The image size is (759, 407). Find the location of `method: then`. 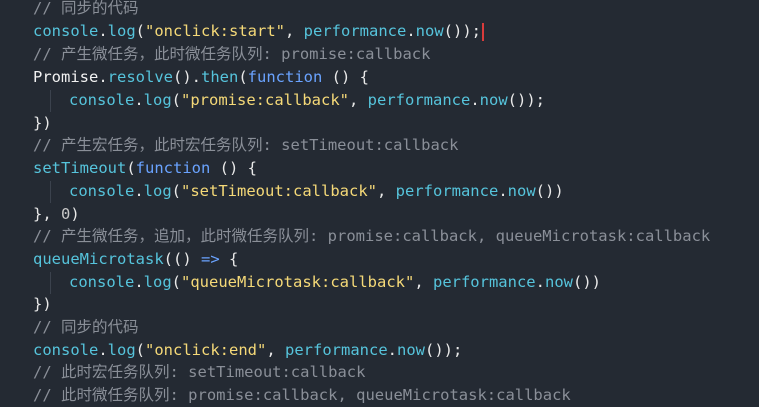

method: then is located at coordinates (220, 77).